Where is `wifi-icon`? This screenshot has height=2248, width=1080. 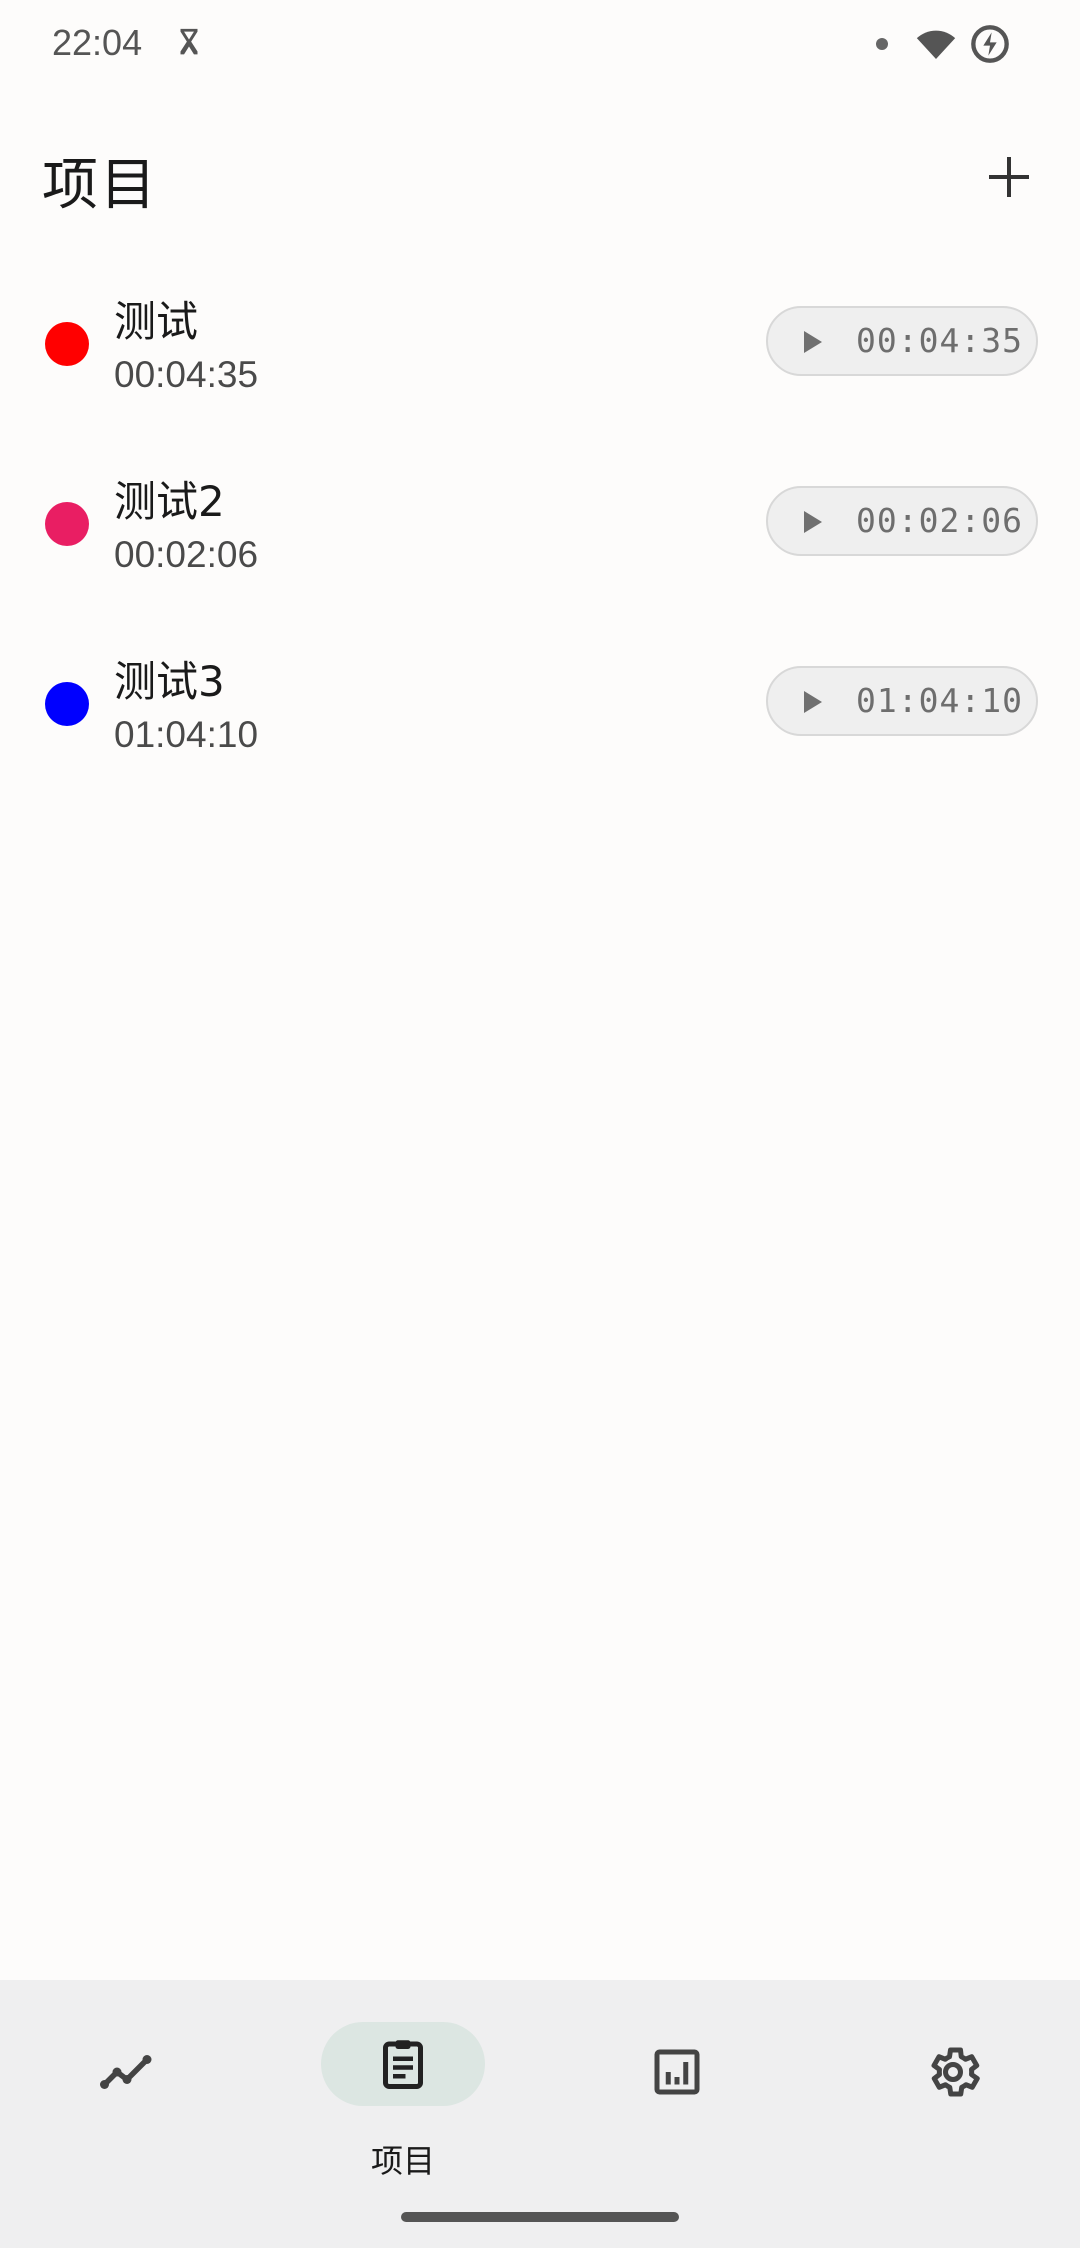
wifi-icon is located at coordinates (936, 44).